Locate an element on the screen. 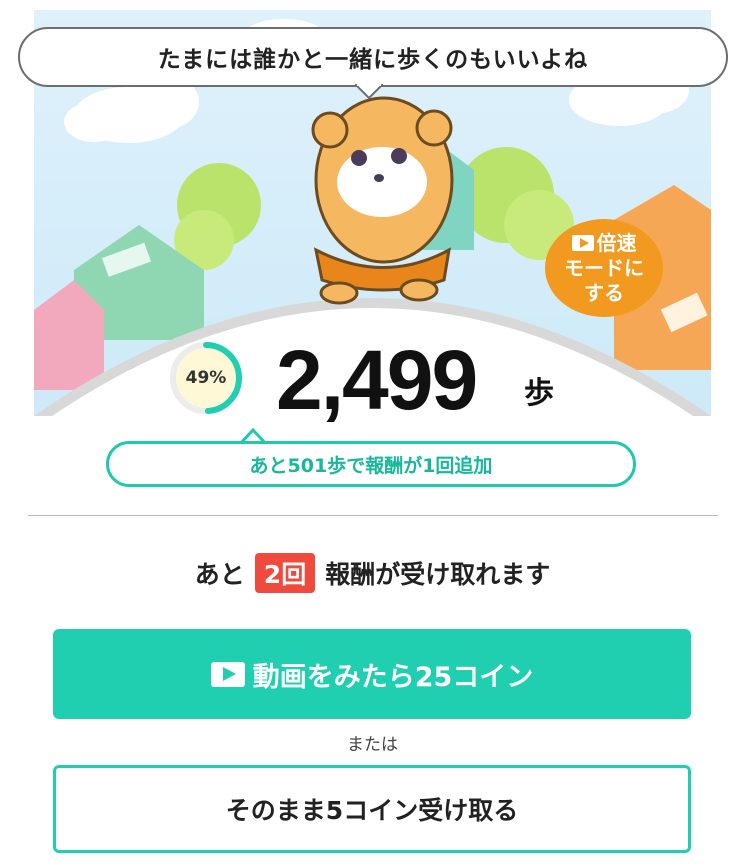  receive-coins-label: そのまま5コイン受け取る is located at coordinates (372, 810).